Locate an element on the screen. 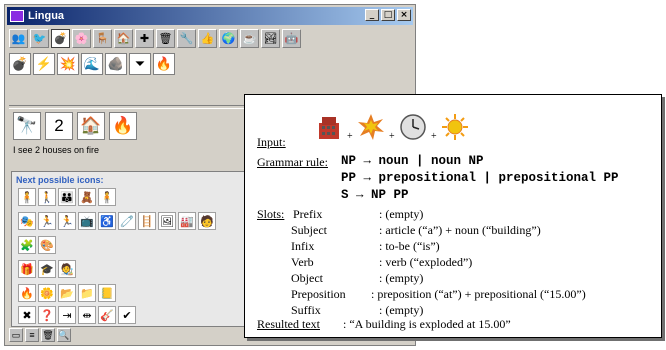 The width and height of the screenshot is (666, 350). next-icon: 🪜 is located at coordinates (147, 221).